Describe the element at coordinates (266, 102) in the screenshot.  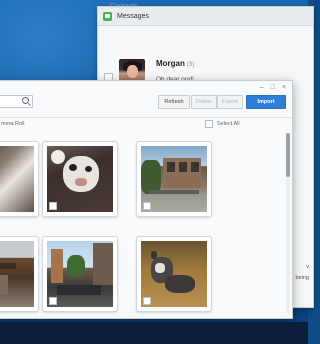
I see `import-button: Import` at that location.